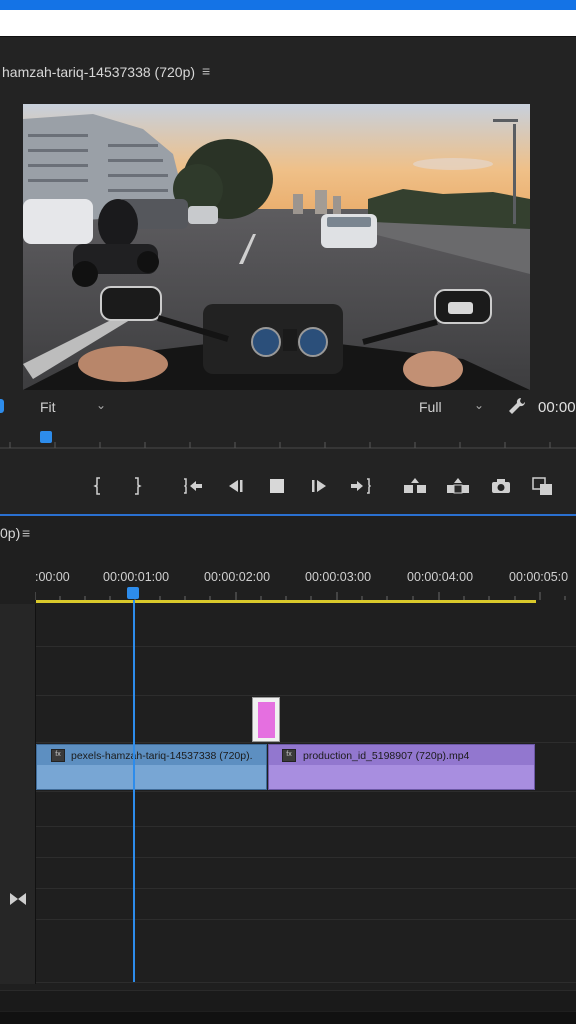  Describe the element at coordinates (286, 601) in the screenshot. I see `work-area-bar` at that location.